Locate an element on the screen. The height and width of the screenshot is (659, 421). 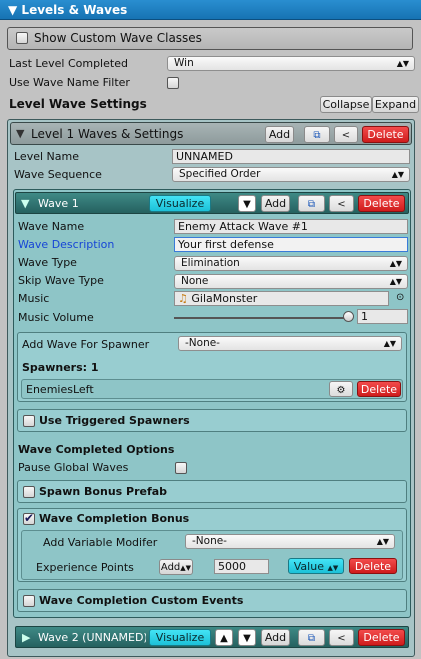
gear-icon: ⚙ is located at coordinates (341, 389).